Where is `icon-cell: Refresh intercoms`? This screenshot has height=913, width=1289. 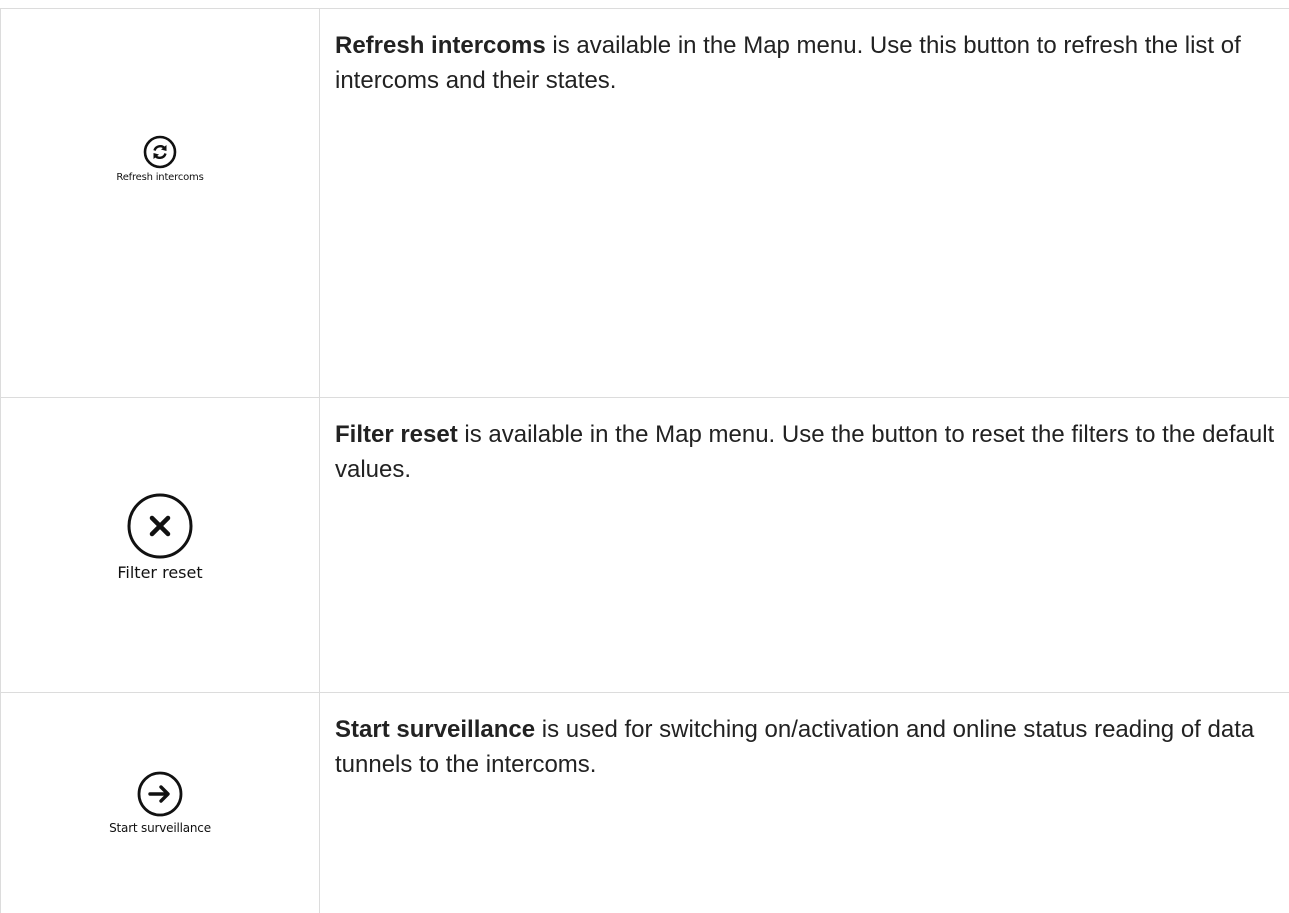
icon-cell: Refresh intercoms is located at coordinates (160, 203).